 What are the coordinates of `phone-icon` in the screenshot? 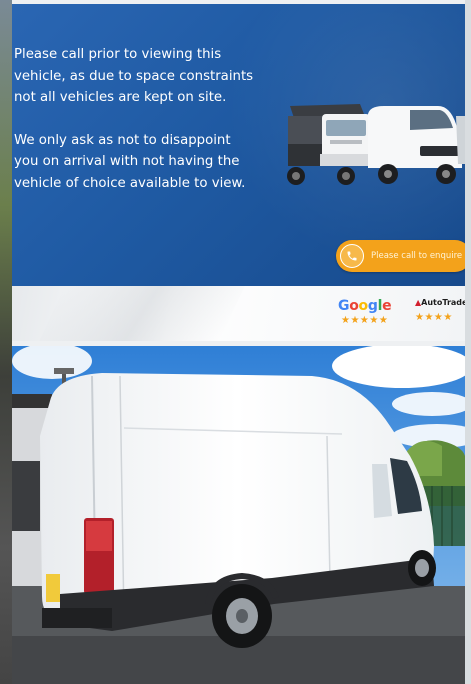 It's located at (352, 256).